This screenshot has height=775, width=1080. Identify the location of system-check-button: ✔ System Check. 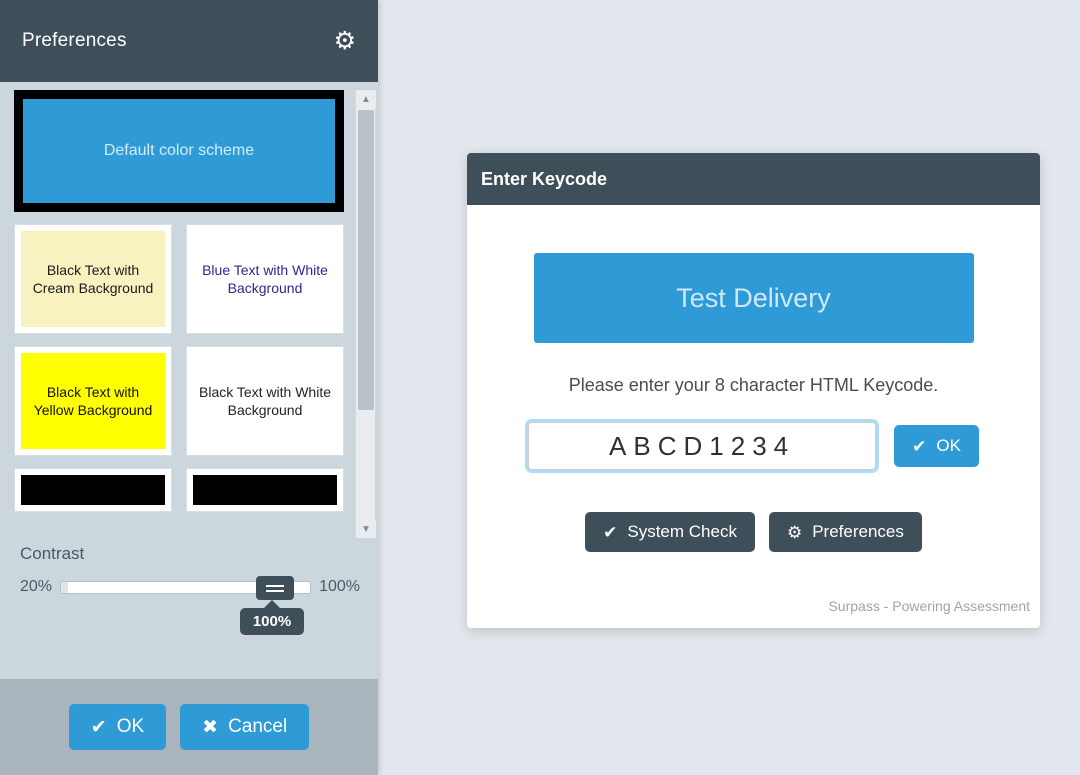
(670, 532).